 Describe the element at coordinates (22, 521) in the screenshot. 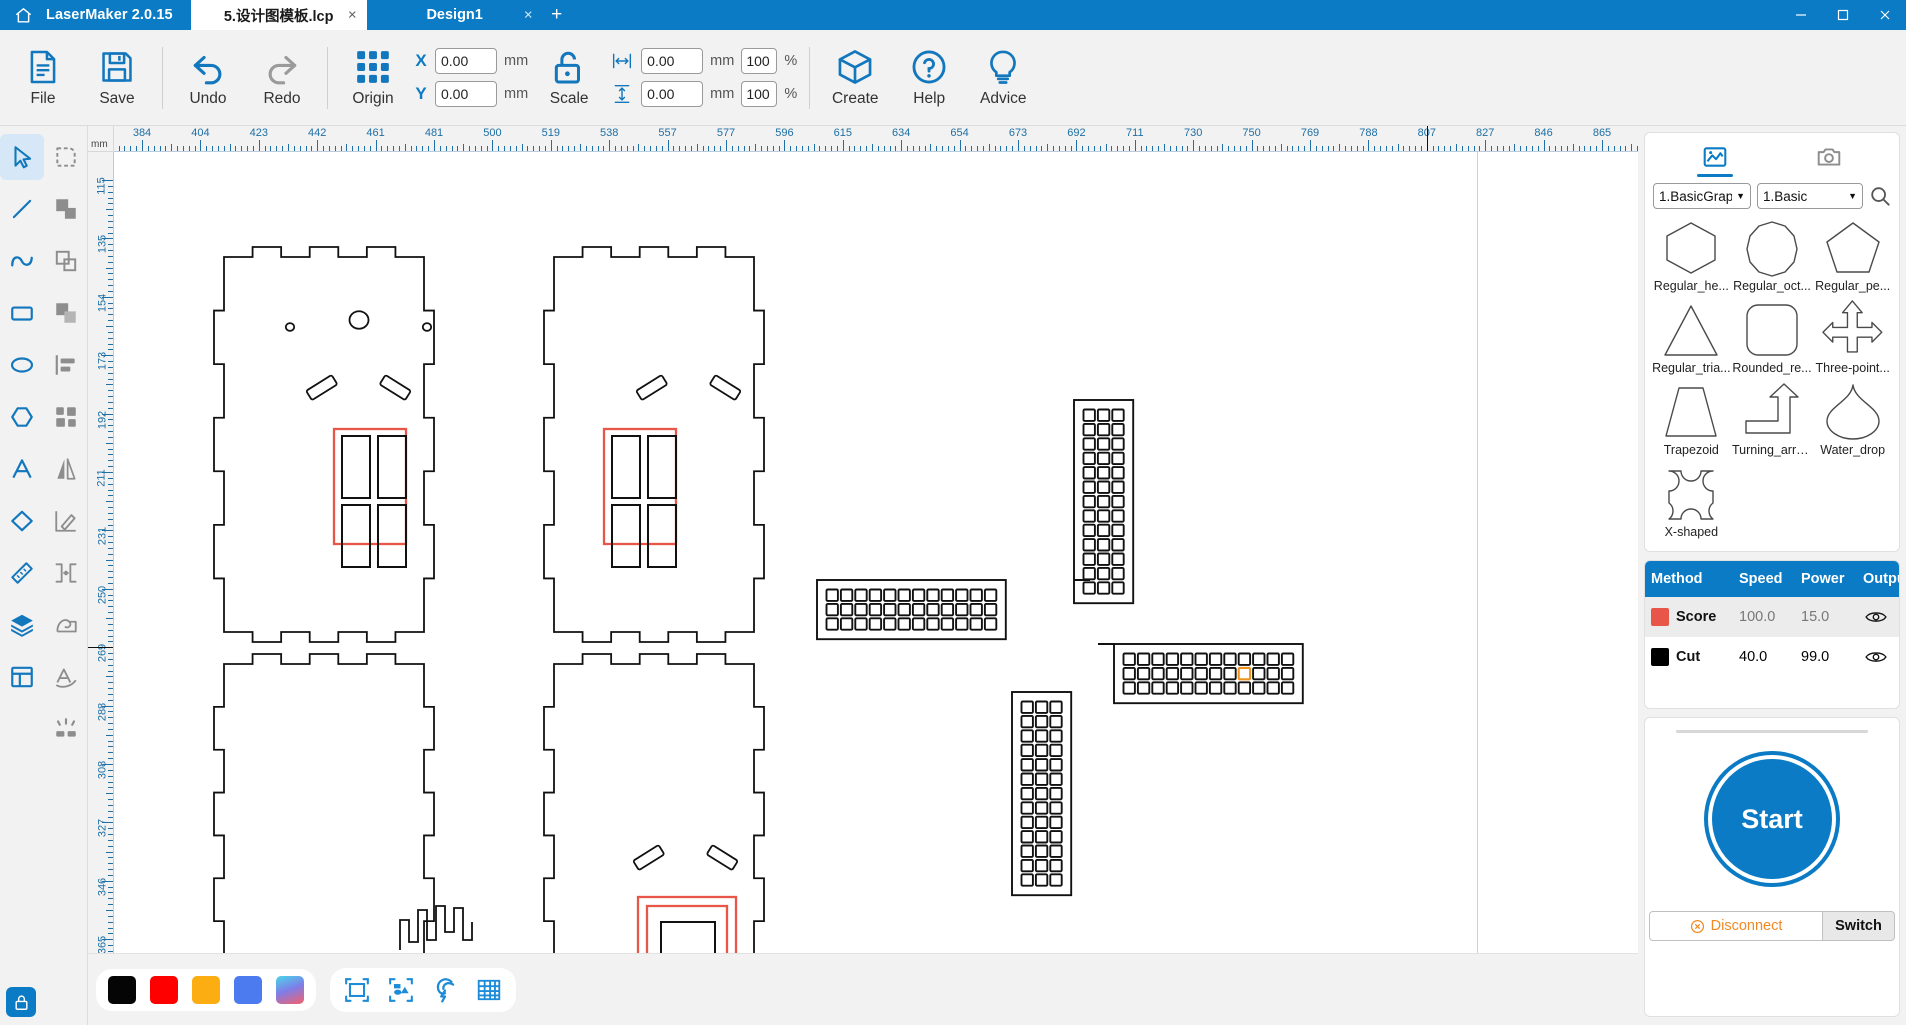

I see `eraser-tool` at that location.